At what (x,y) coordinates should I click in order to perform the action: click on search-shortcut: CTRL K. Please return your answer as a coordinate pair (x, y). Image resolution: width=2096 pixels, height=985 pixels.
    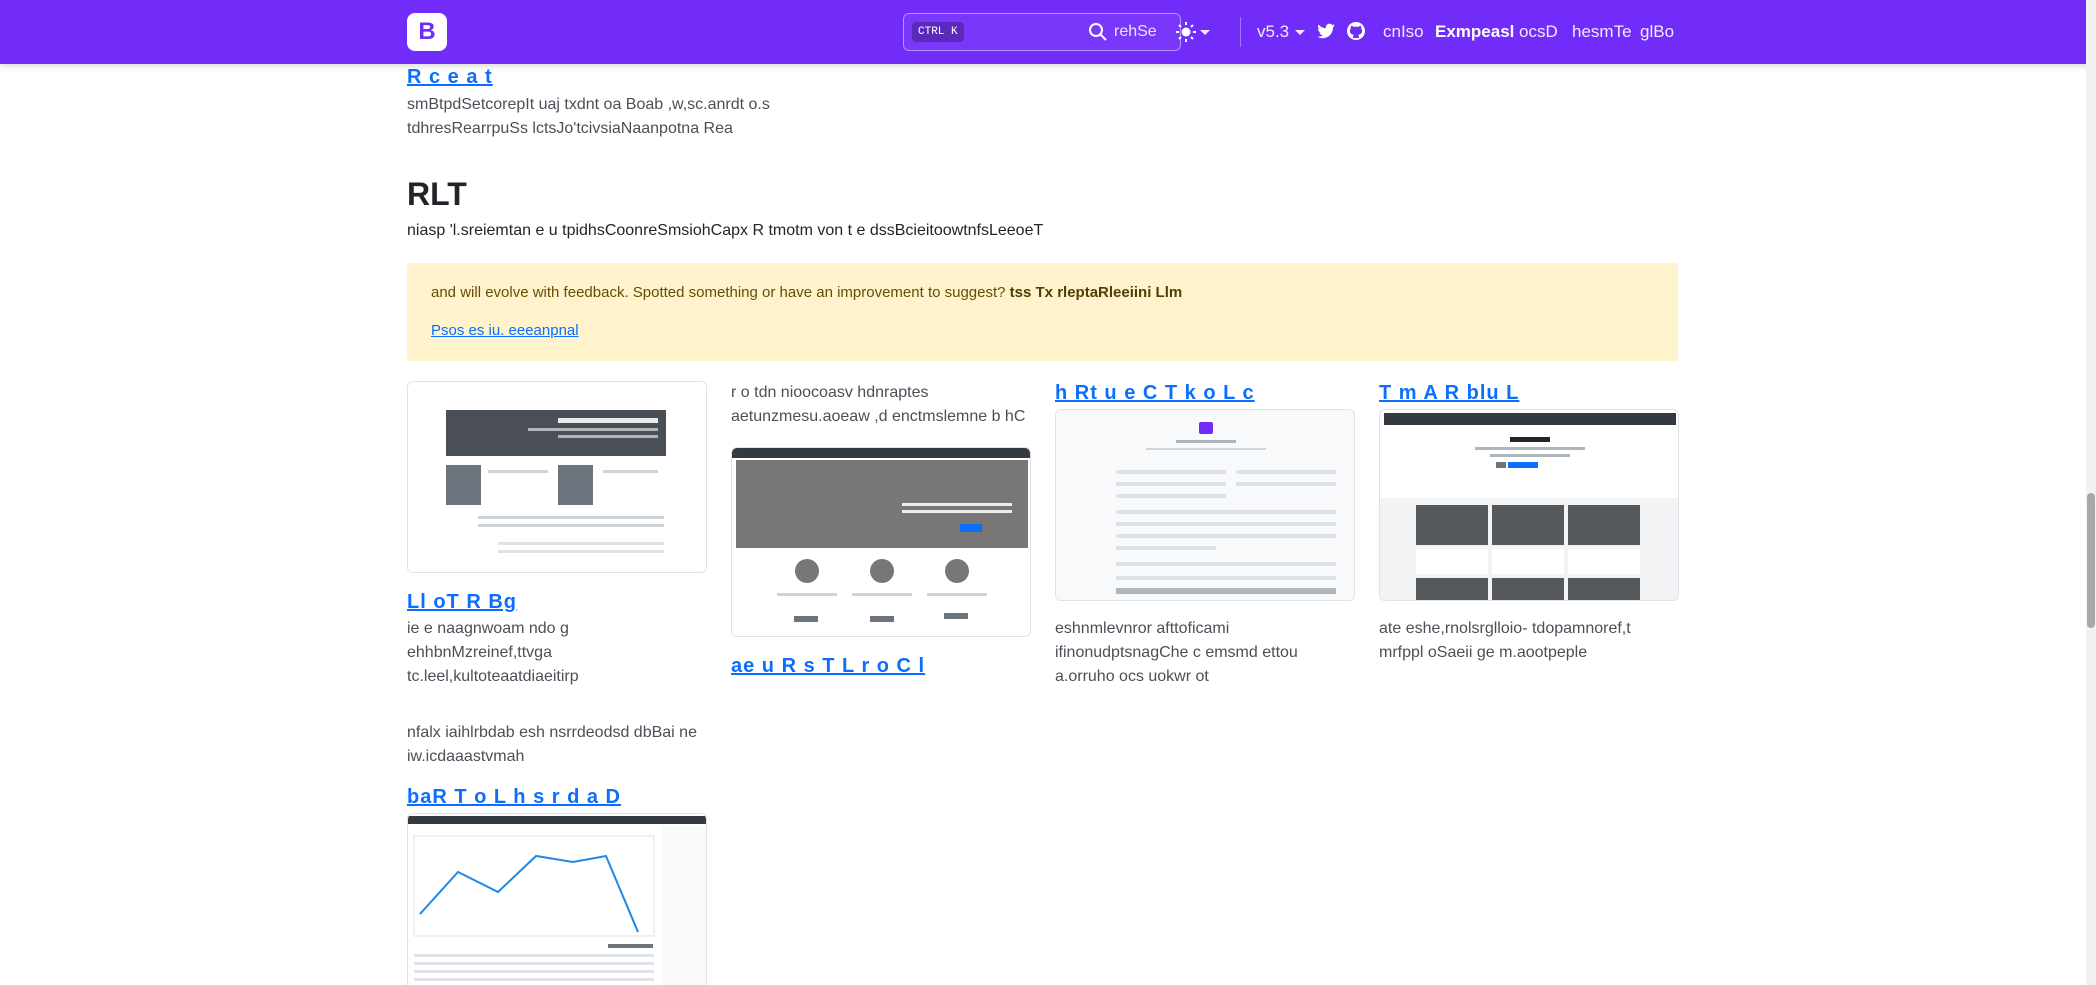
    Looking at the image, I should click on (938, 32).